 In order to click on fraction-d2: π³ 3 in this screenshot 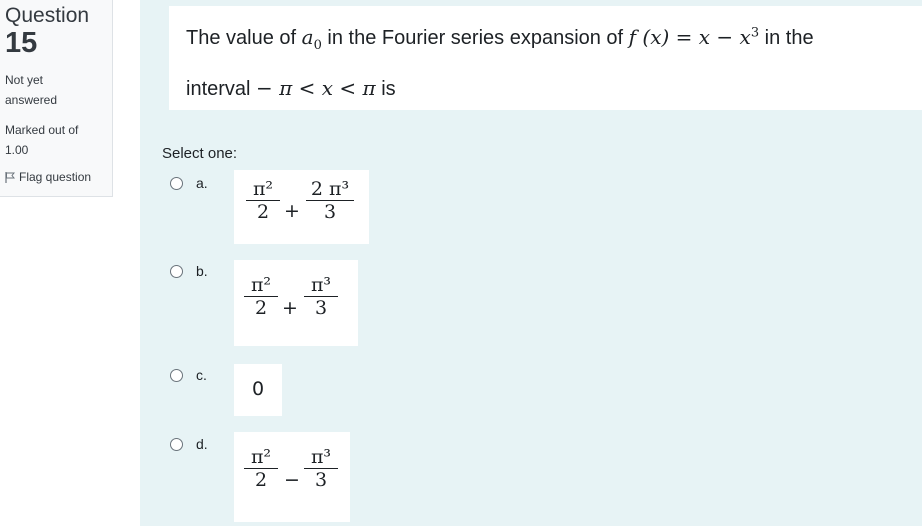, I will do `click(321, 468)`.